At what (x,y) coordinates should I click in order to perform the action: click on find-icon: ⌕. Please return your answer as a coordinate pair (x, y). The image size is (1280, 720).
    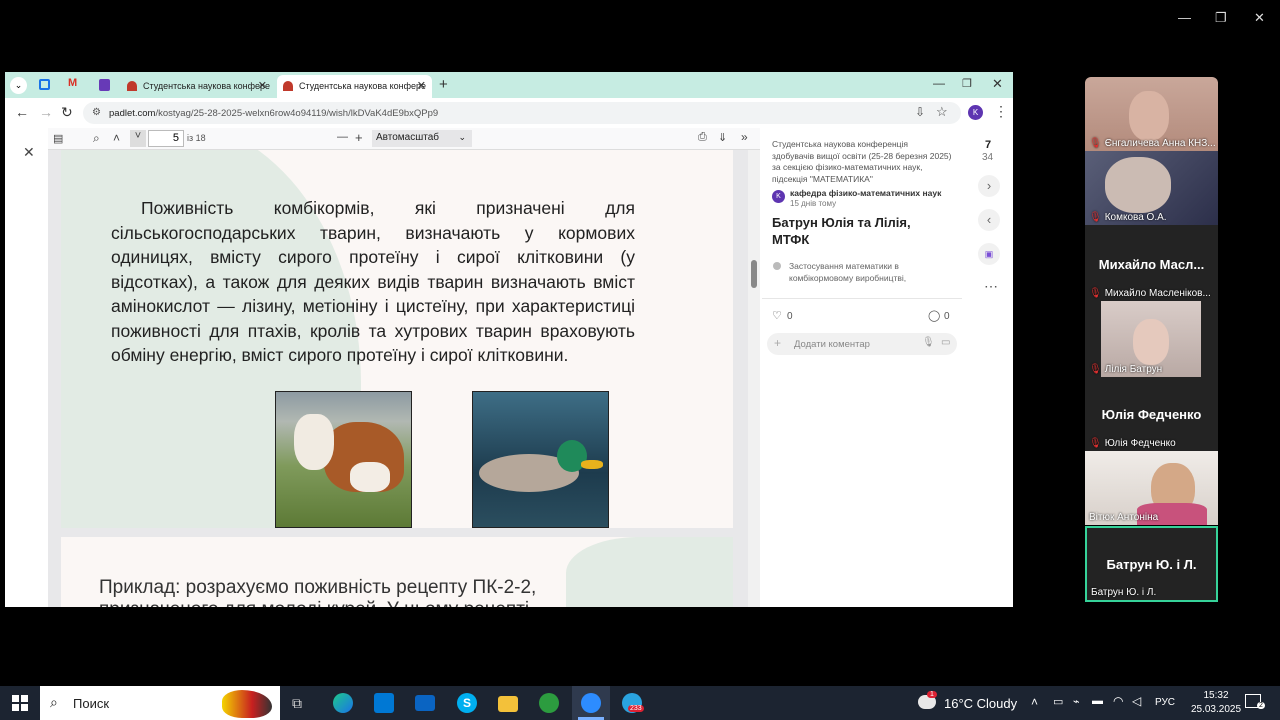
    Looking at the image, I should click on (96, 138).